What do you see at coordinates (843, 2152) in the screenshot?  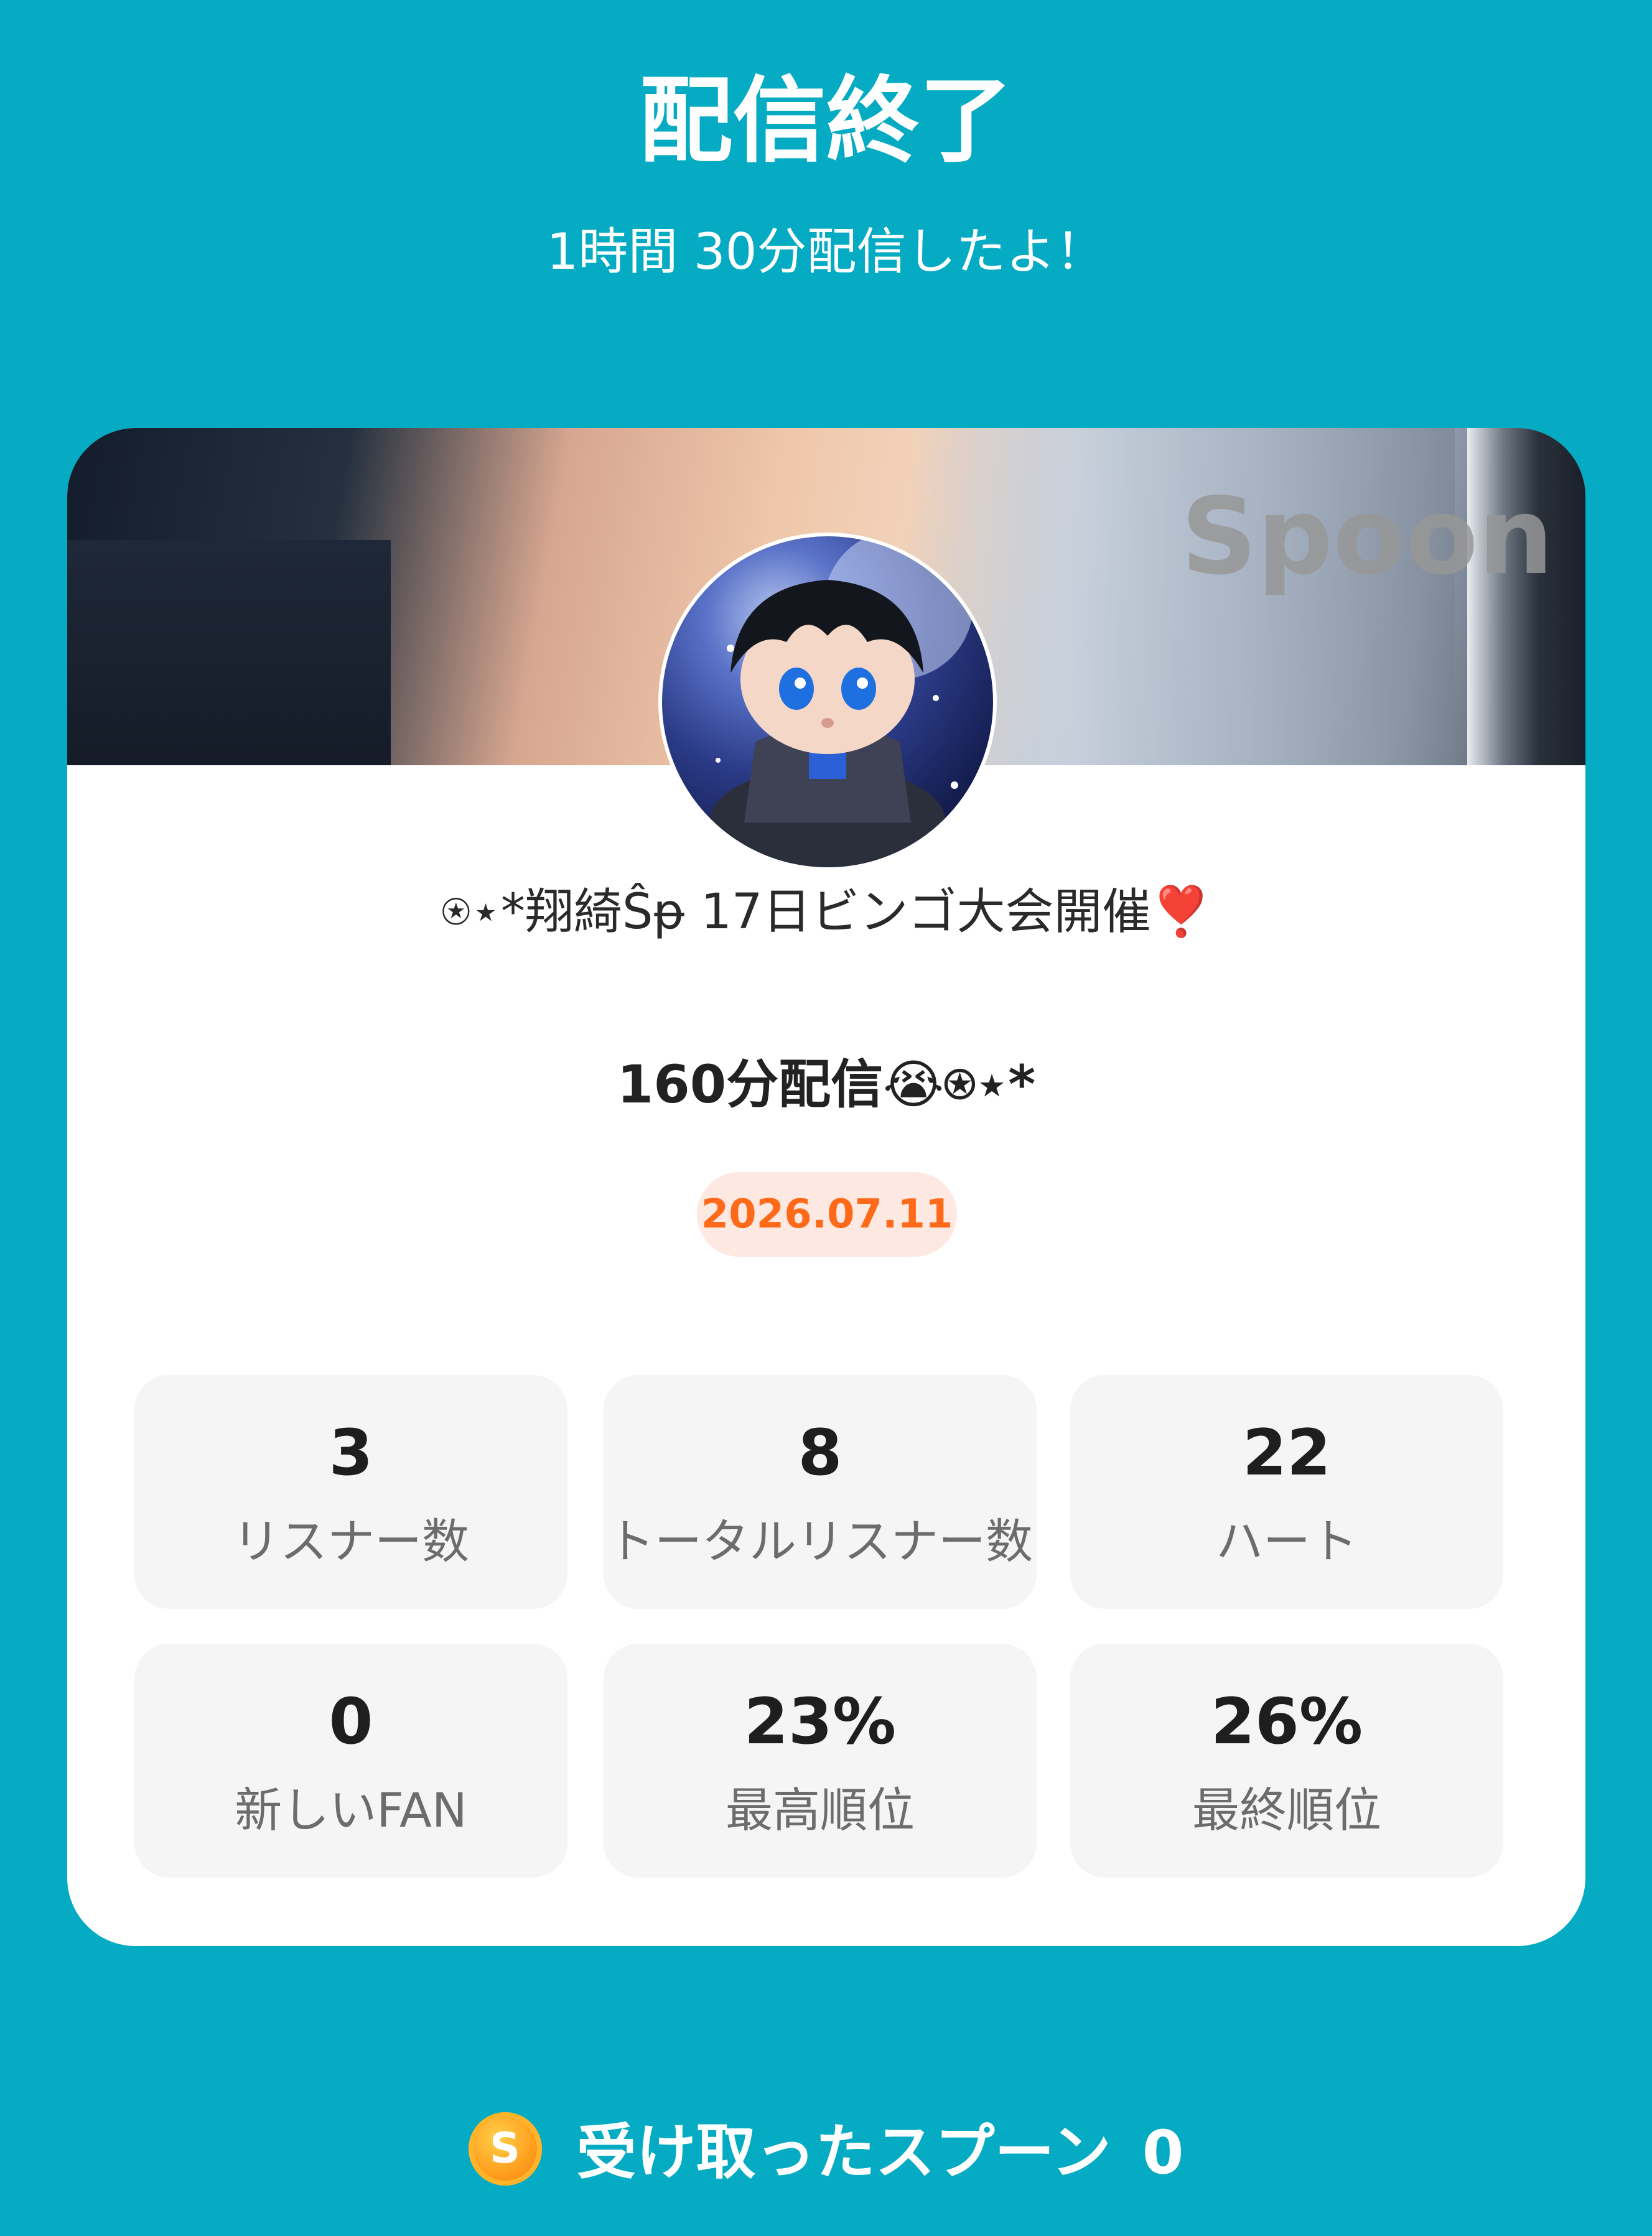 I see `received-spoons-label: 受け取ったスプーン` at bounding box center [843, 2152].